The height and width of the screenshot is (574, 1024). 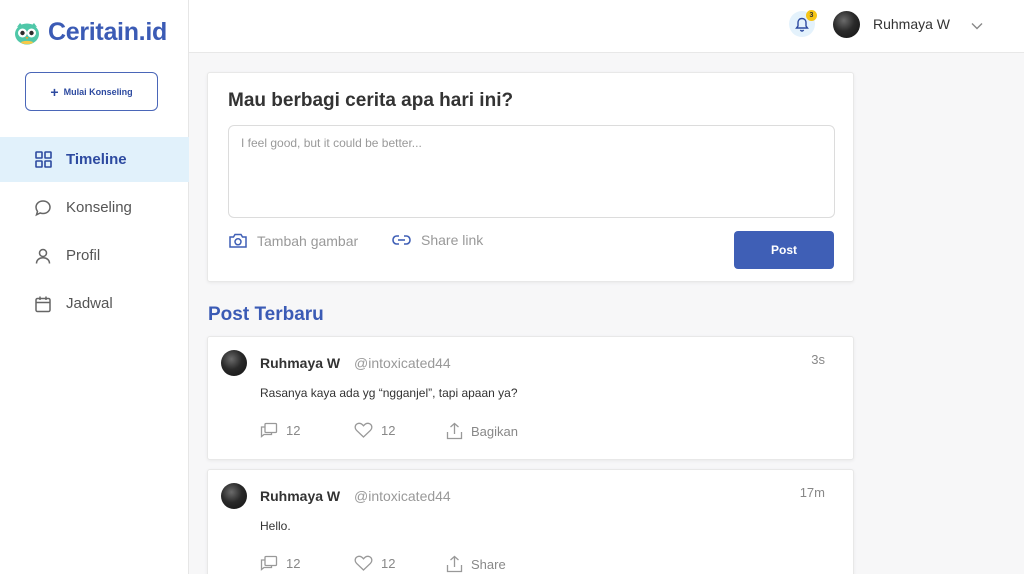 I want to click on sidebar-item-profil: Profil, so click(x=94, y=255).